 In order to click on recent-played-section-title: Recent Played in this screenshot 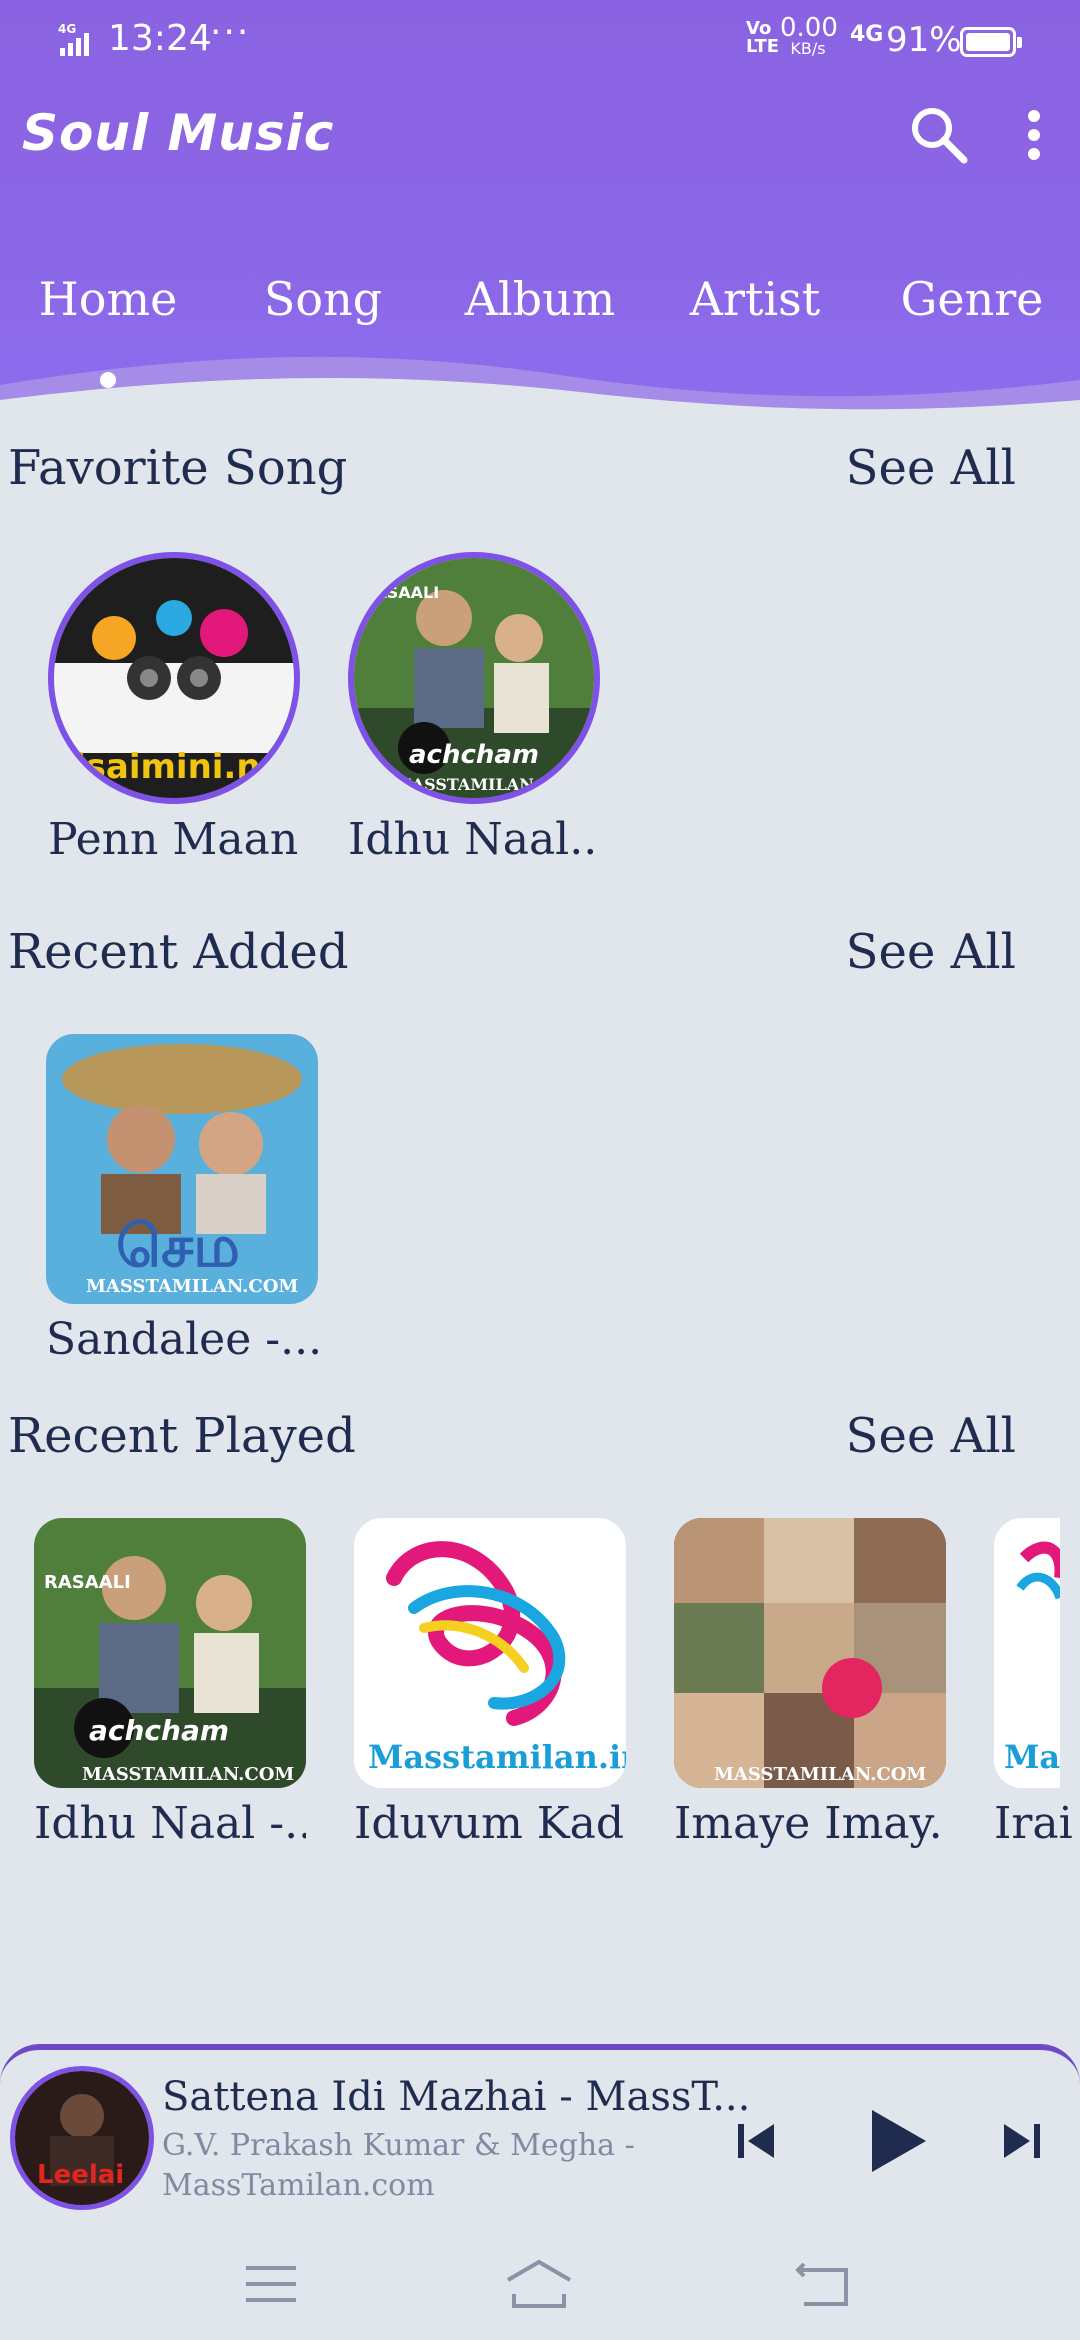, I will do `click(182, 1436)`.